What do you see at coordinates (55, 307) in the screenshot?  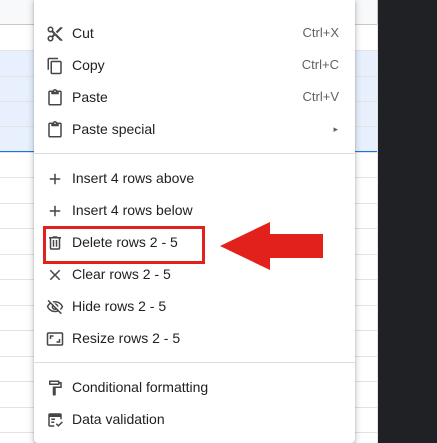 I see `eye-off-icon` at bounding box center [55, 307].